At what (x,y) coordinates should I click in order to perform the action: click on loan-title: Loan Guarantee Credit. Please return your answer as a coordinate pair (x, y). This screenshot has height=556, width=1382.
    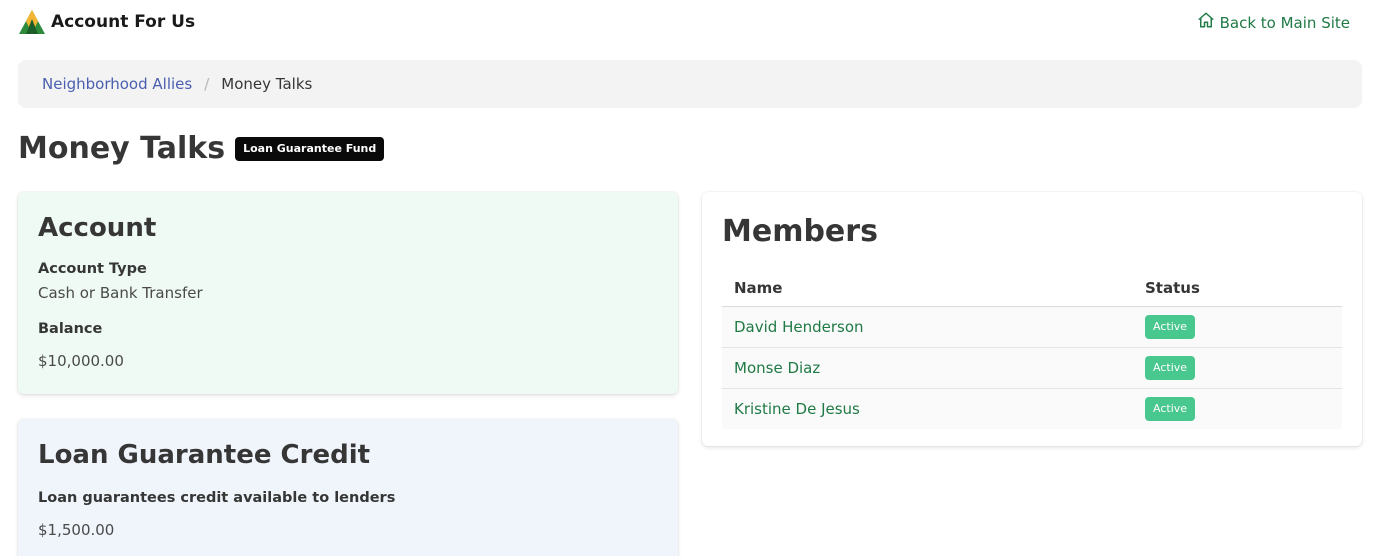
    Looking at the image, I should click on (204, 455).